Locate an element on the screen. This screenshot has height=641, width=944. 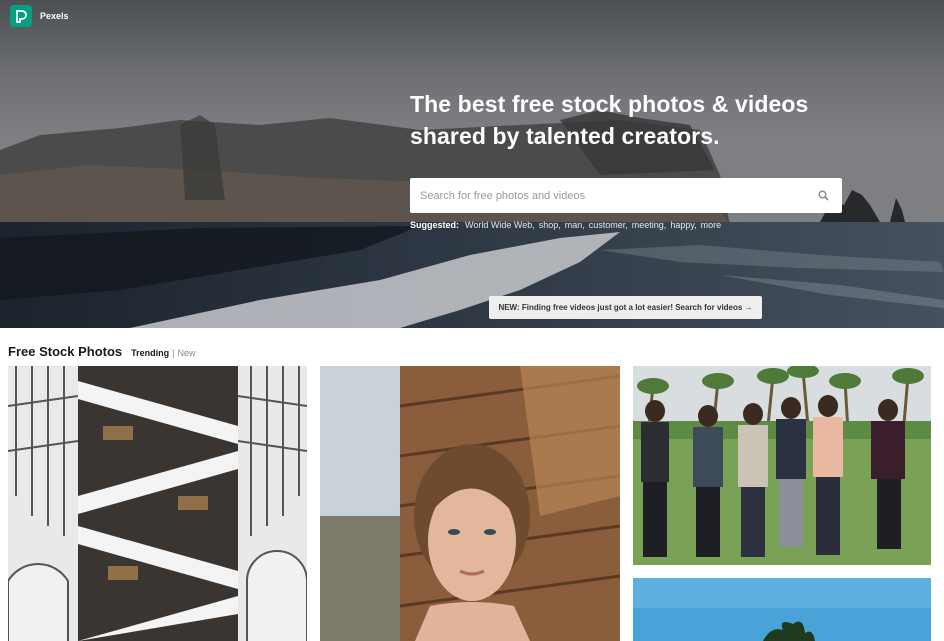
photo-card-woman-portrait is located at coordinates (470, 503).